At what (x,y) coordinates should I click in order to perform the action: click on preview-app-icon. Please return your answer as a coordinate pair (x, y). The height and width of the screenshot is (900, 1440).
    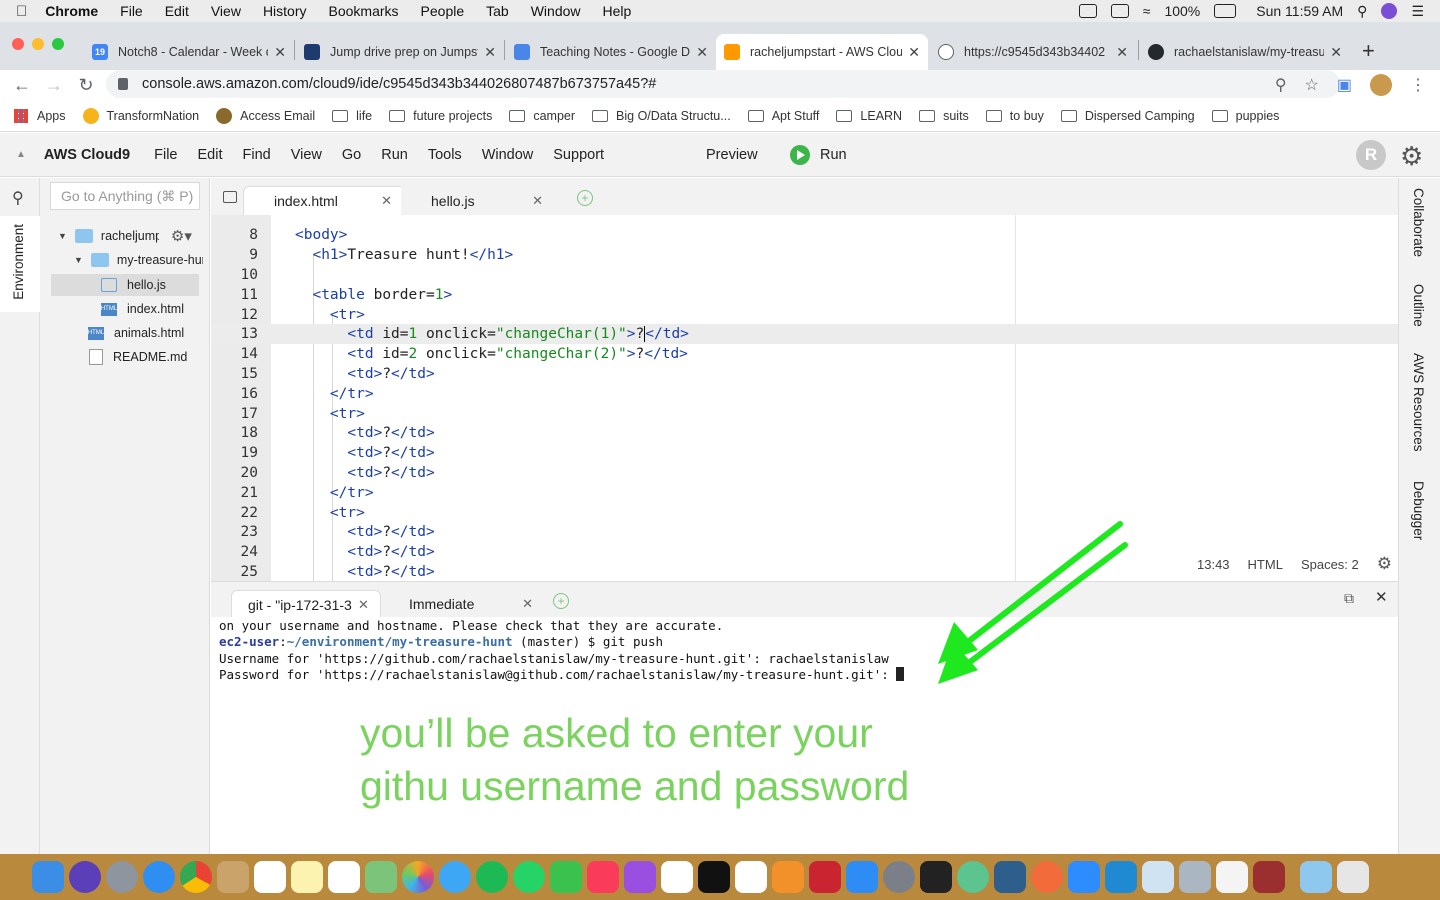
    Looking at the image, I should click on (1158, 877).